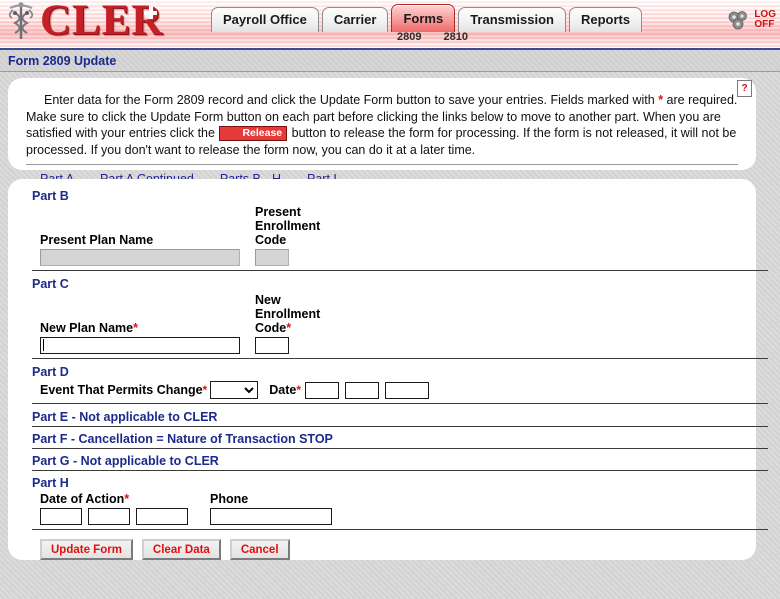 The width and height of the screenshot is (780, 599). I want to click on date-month-input, so click(321, 390).